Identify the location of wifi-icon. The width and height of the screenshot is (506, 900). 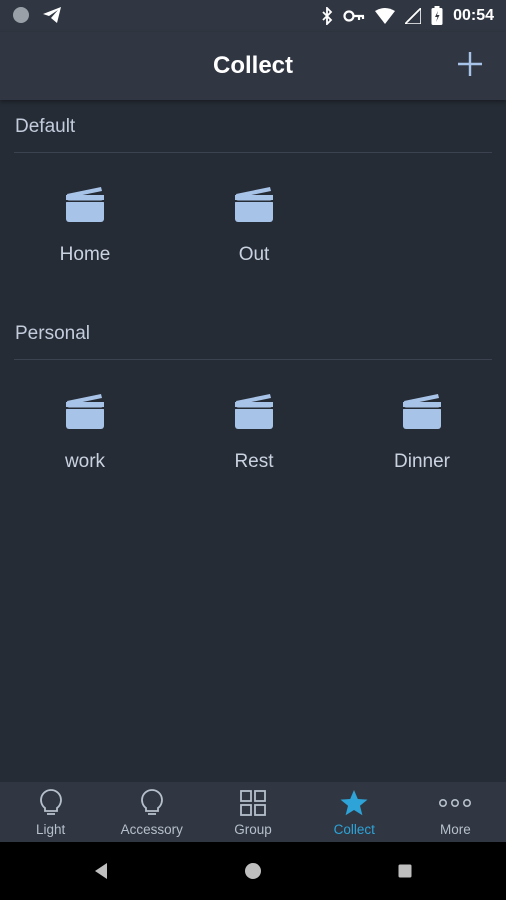
(385, 16).